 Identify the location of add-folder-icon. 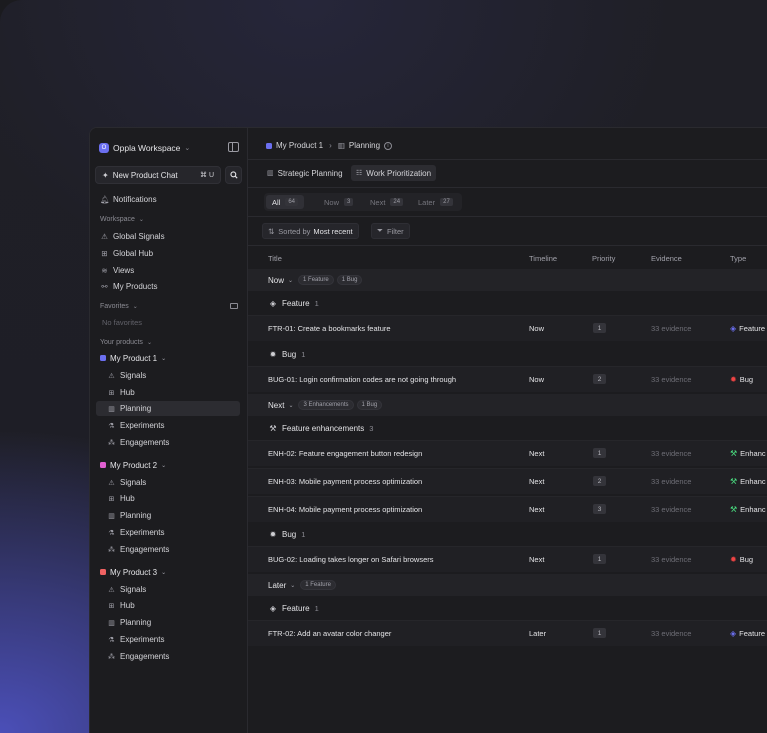
(234, 306).